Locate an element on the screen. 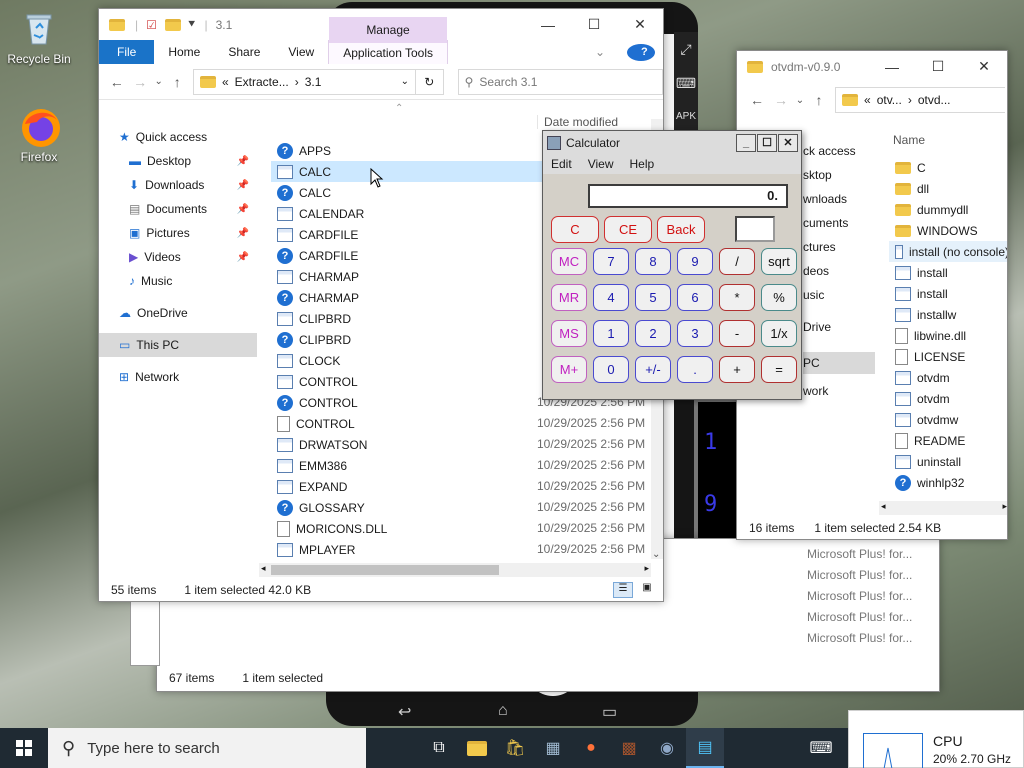  new-folder-icon is located at coordinates (172, 24).